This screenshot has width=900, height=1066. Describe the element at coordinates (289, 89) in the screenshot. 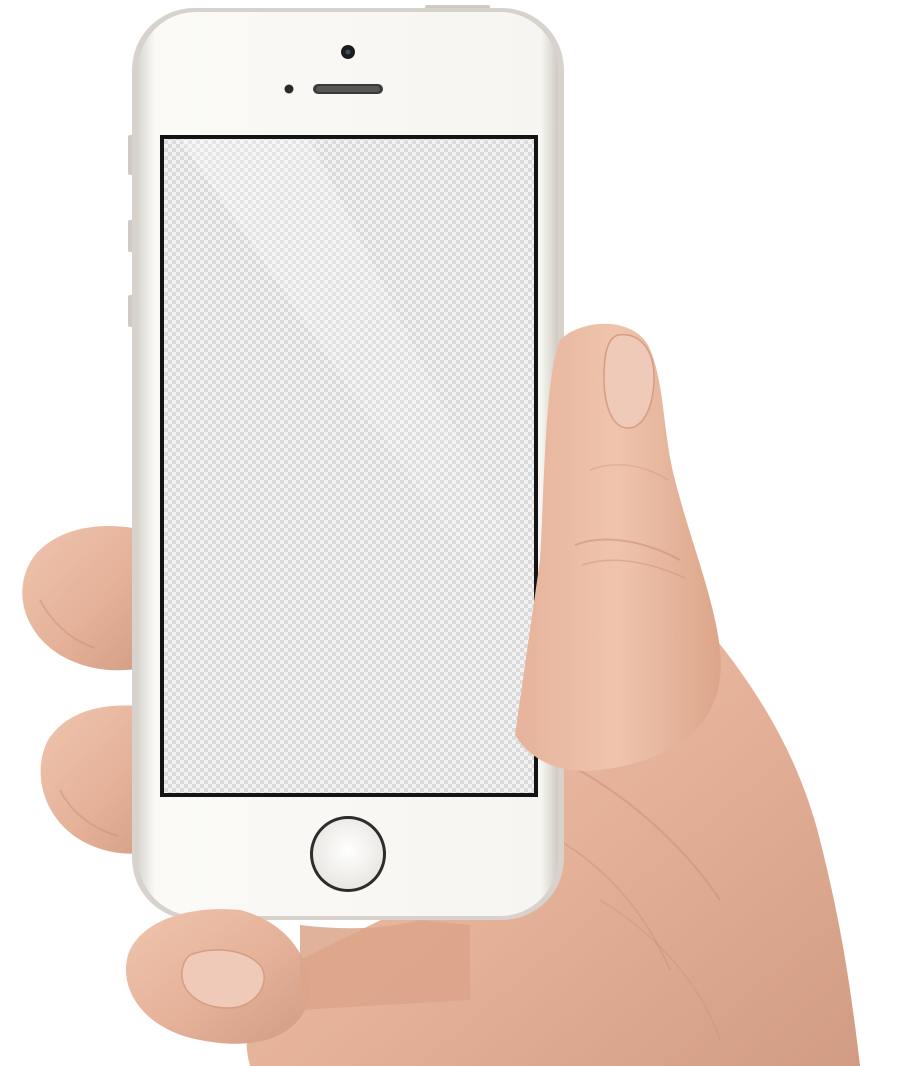

I see `proximity-sensor-icon` at that location.